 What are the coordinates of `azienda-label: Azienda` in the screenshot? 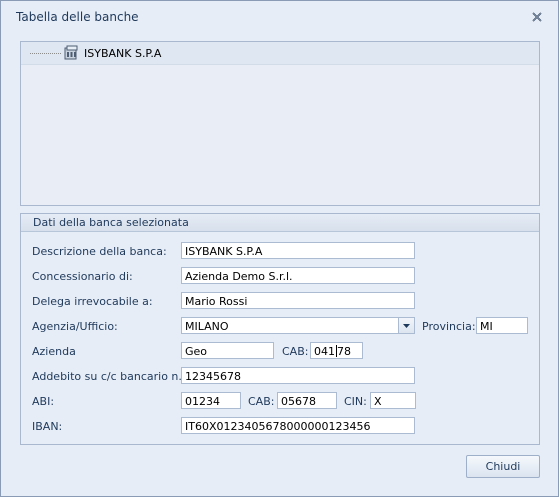 It's located at (54, 351).